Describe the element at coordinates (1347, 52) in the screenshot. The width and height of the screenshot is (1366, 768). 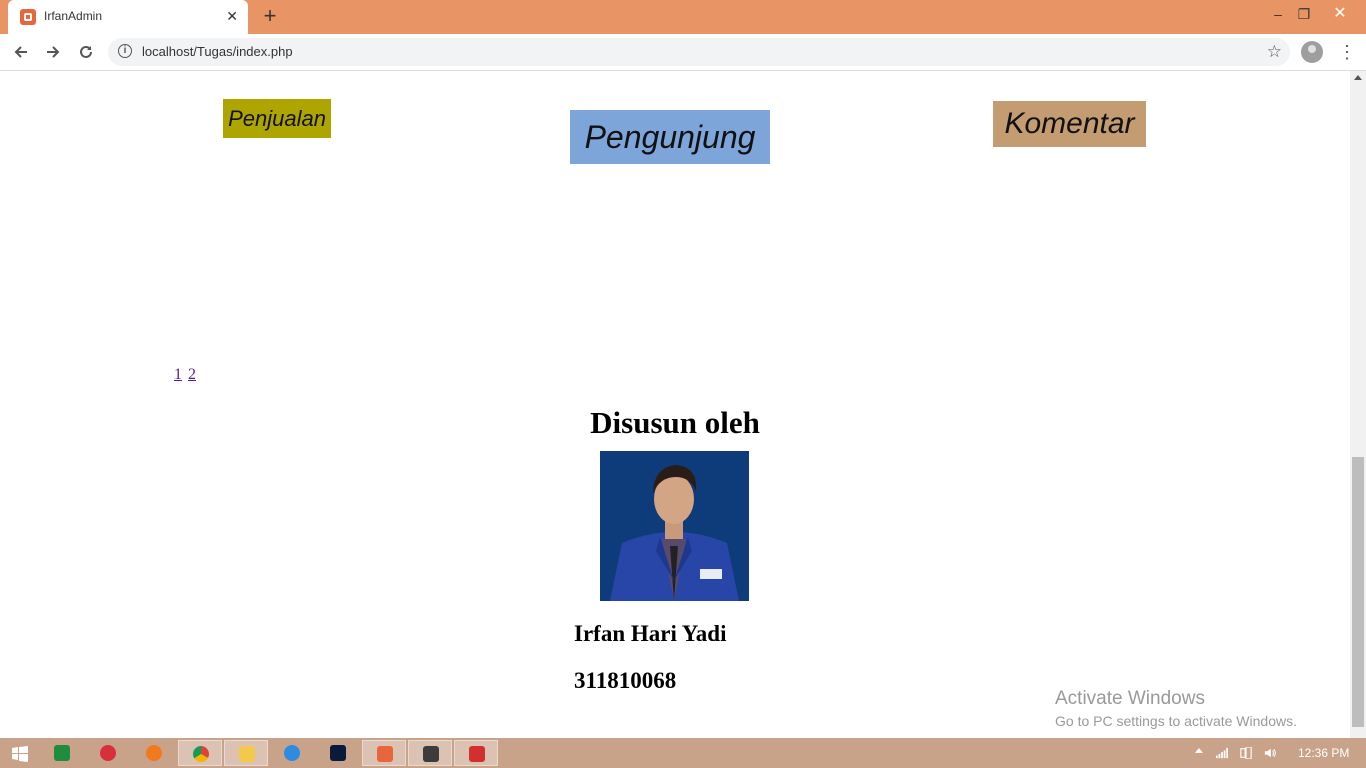
I see `menu-kebab-icon: ⋮` at that location.